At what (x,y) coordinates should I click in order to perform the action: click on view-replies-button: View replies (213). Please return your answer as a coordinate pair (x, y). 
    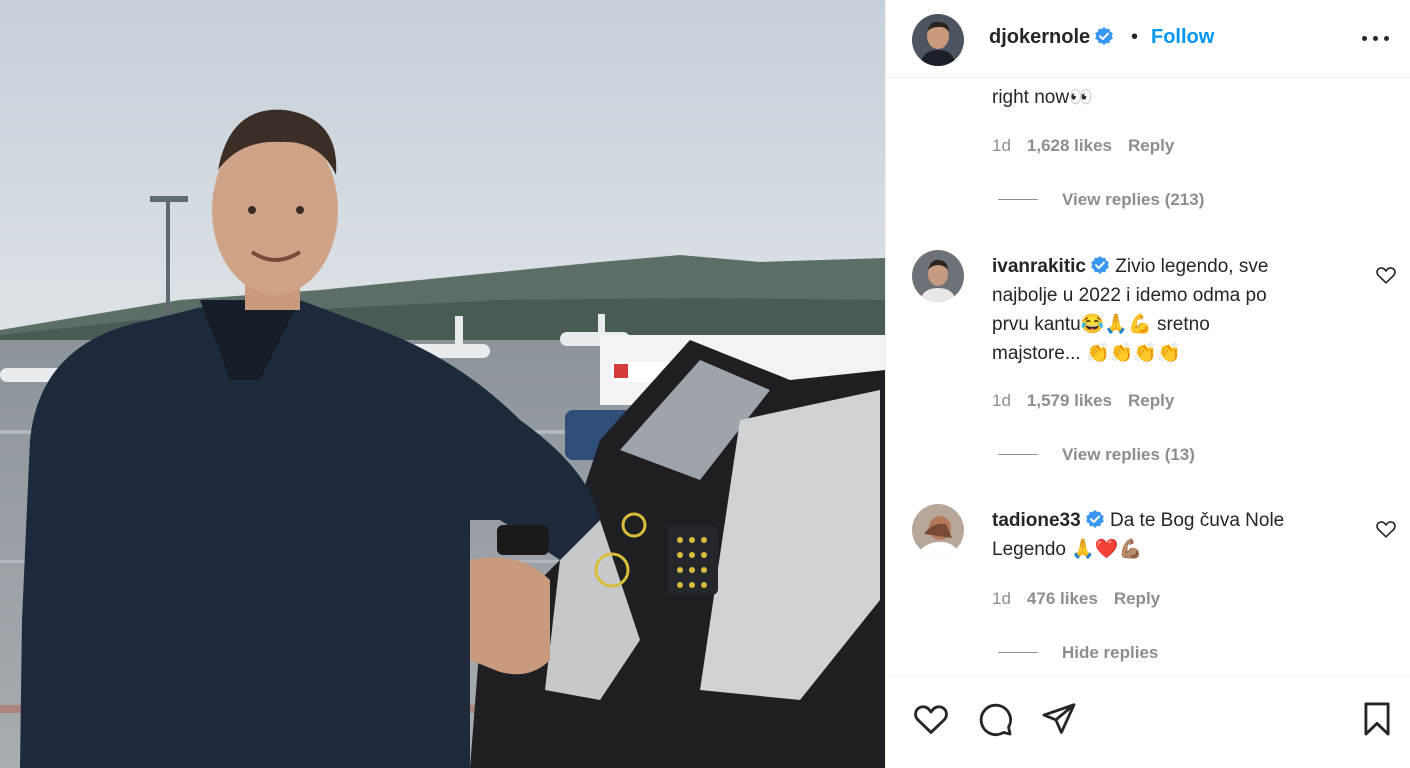
    Looking at the image, I should click on (1101, 200).